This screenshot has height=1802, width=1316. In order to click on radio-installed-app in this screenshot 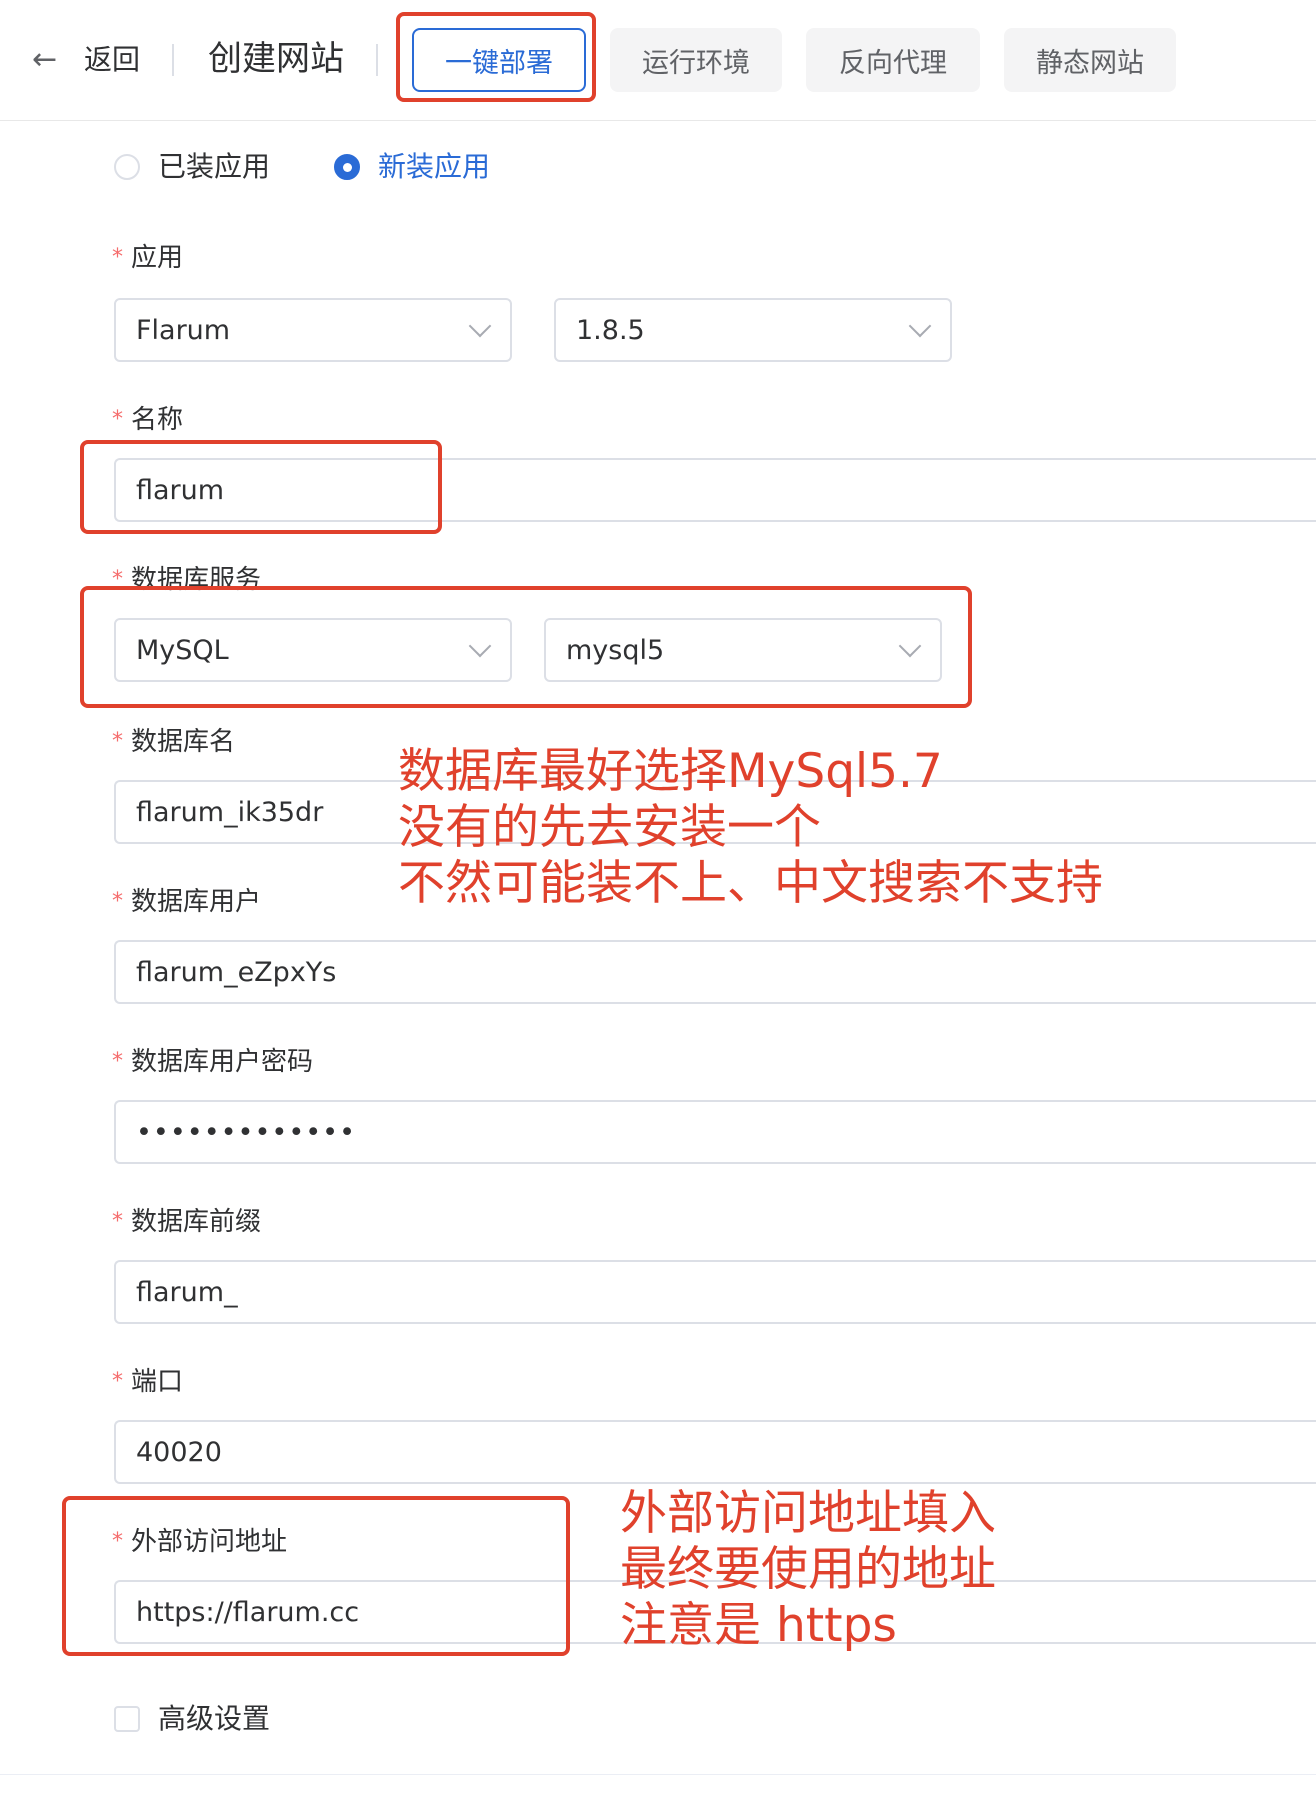, I will do `click(127, 167)`.